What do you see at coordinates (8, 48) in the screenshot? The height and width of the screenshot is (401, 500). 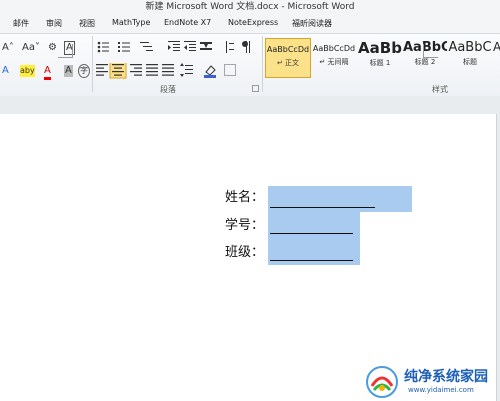 I see `grow-font-icon: A˄` at bounding box center [8, 48].